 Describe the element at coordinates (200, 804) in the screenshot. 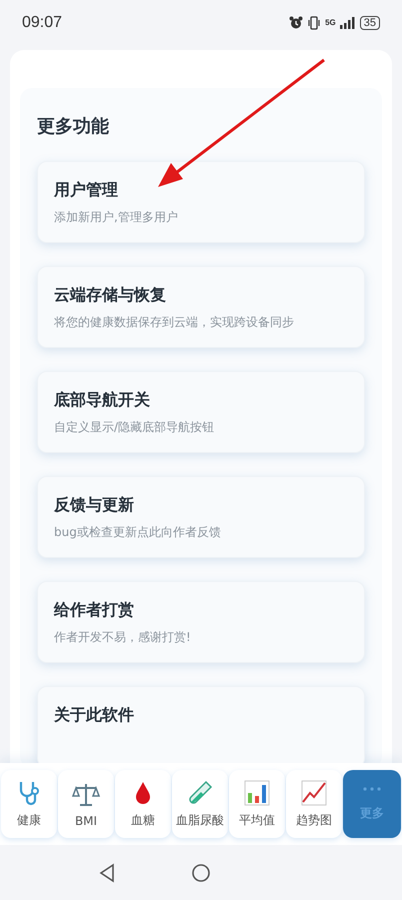

I see `nav-tab: 血脂尿酸` at that location.